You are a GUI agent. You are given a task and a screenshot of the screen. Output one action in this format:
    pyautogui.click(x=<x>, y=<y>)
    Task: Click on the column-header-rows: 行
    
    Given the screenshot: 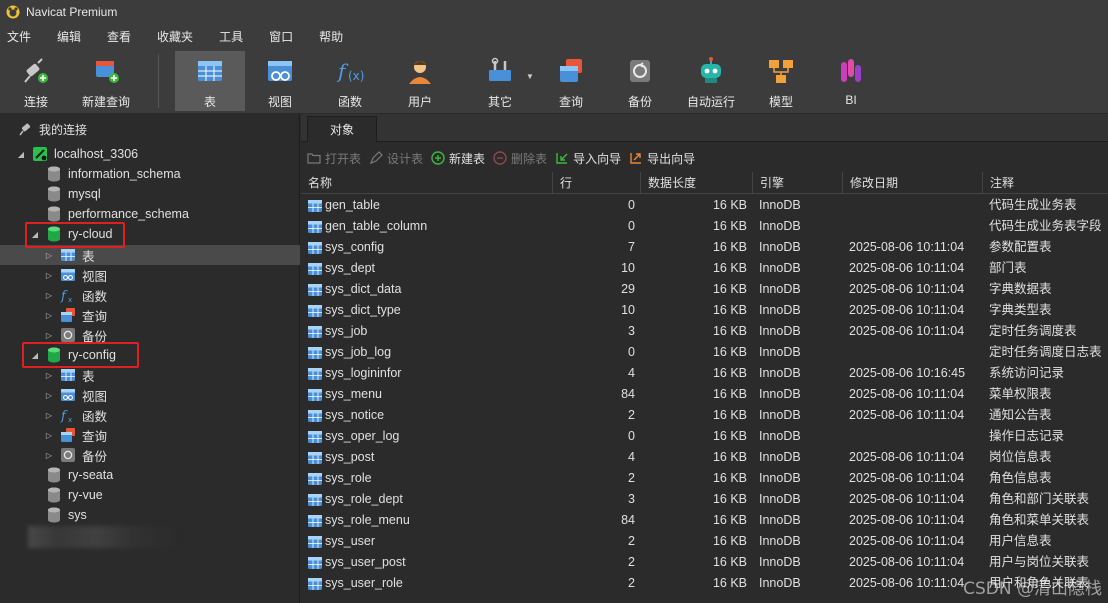 What is the action you would take?
    pyautogui.click(x=597, y=183)
    